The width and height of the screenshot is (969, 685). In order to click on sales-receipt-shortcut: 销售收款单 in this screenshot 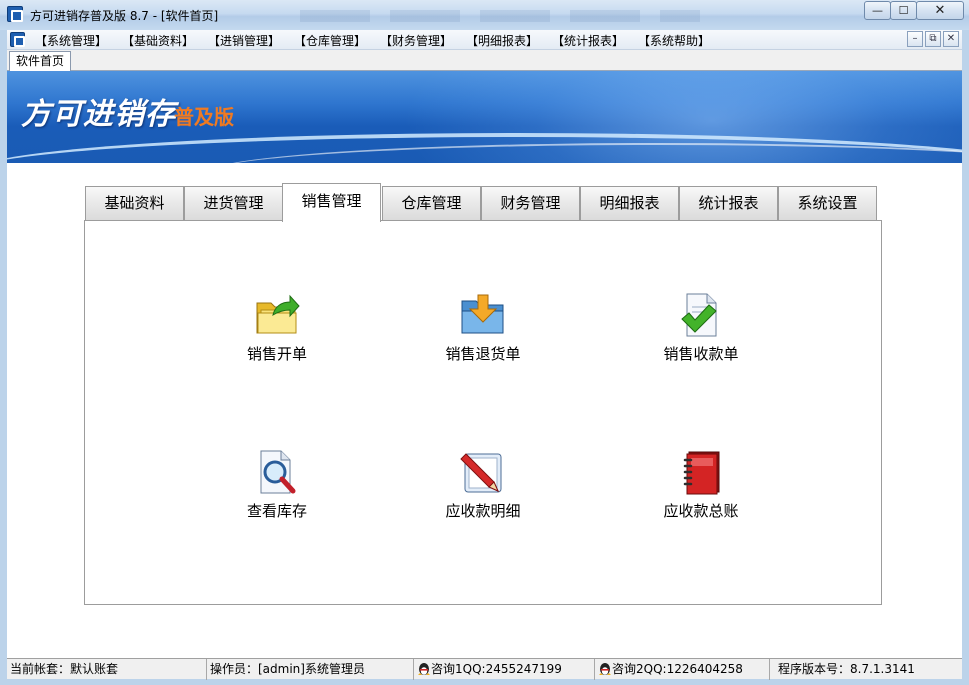, I will do `click(701, 327)`.